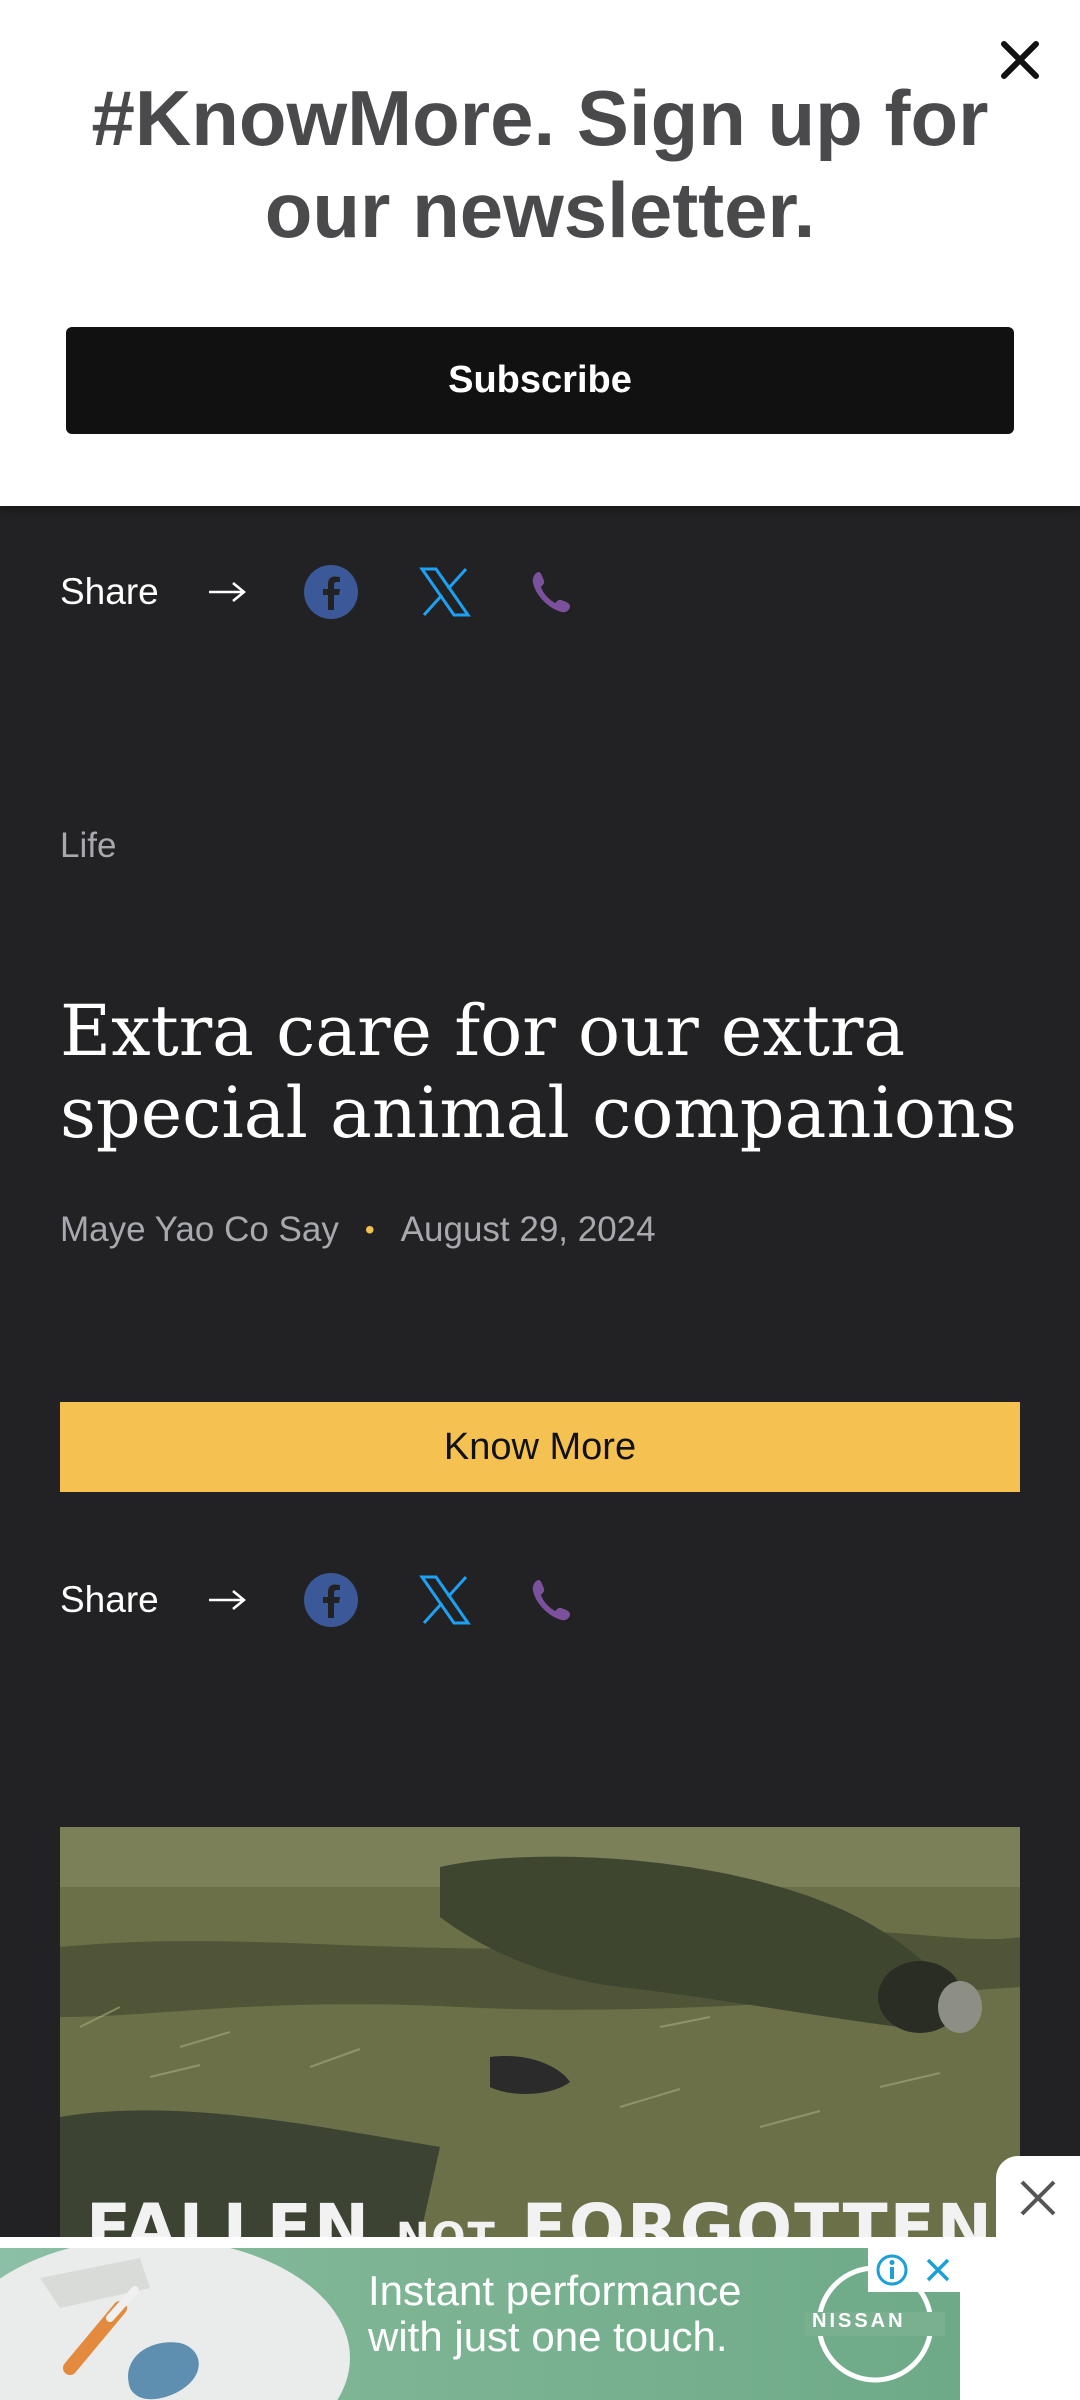  What do you see at coordinates (892, 2270) in the screenshot?
I see `adchoices-icon` at bounding box center [892, 2270].